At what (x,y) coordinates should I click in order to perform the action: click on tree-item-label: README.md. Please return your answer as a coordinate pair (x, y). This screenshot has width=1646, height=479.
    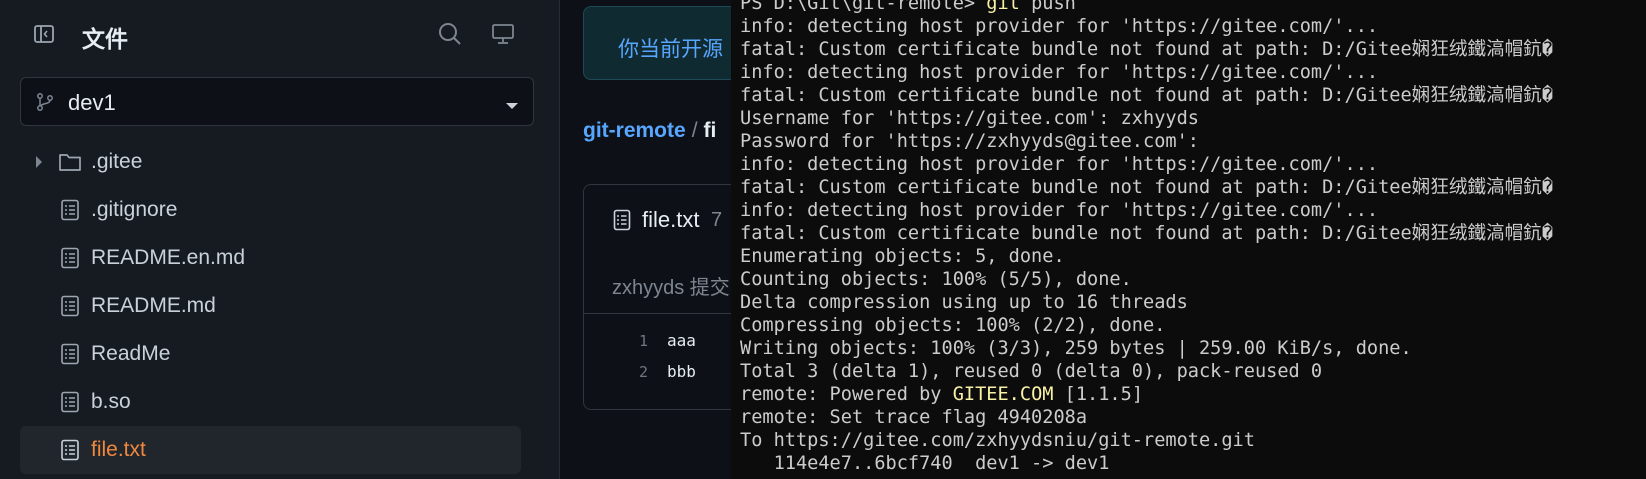
    Looking at the image, I should click on (153, 305).